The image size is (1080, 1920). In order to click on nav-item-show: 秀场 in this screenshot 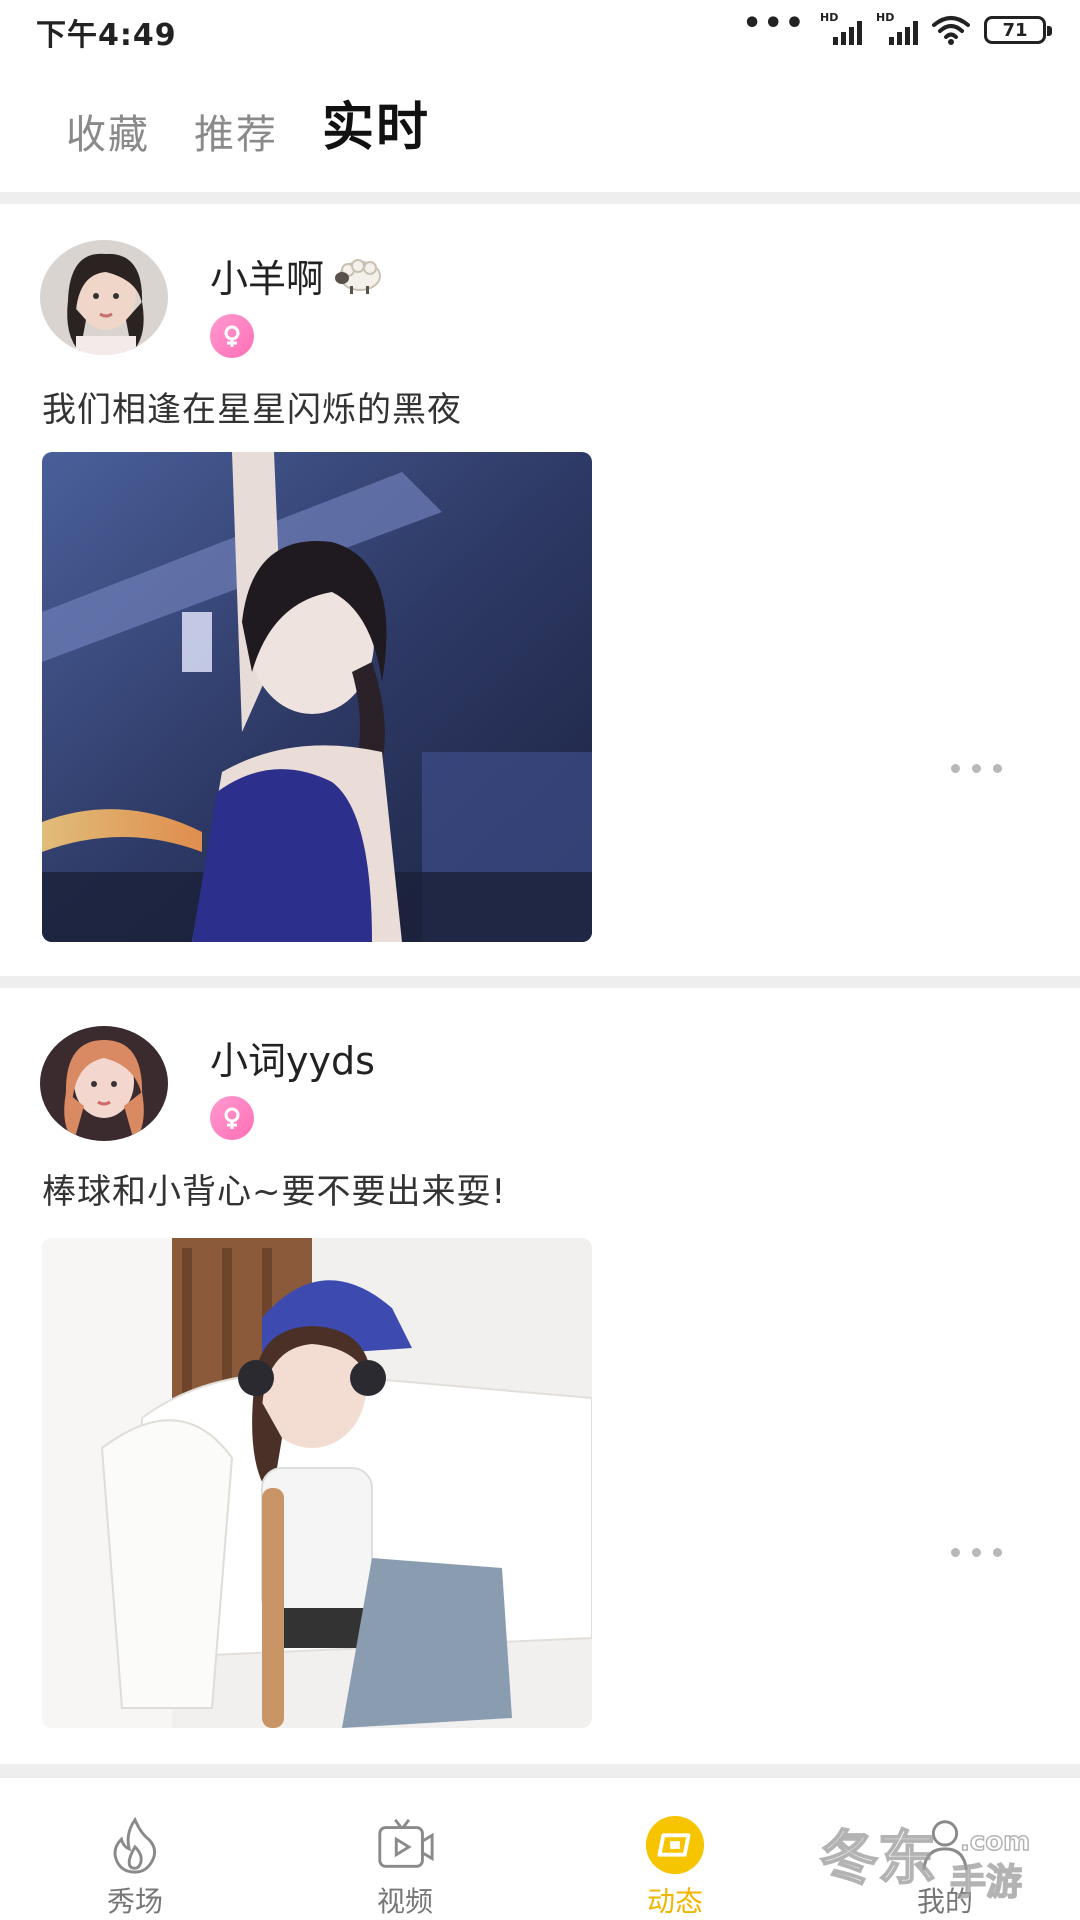, I will do `click(135, 1849)`.